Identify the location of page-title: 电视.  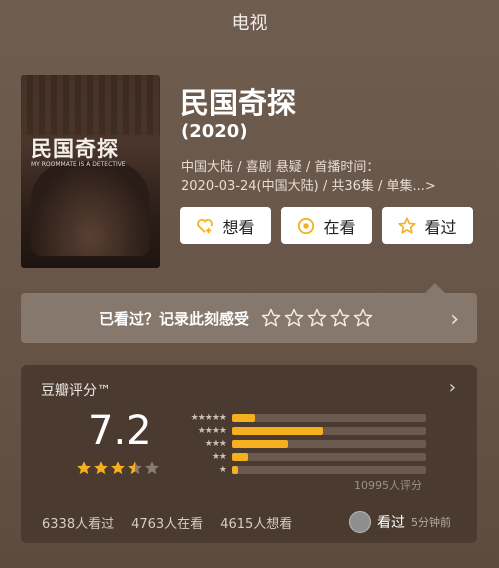
(249, 23).